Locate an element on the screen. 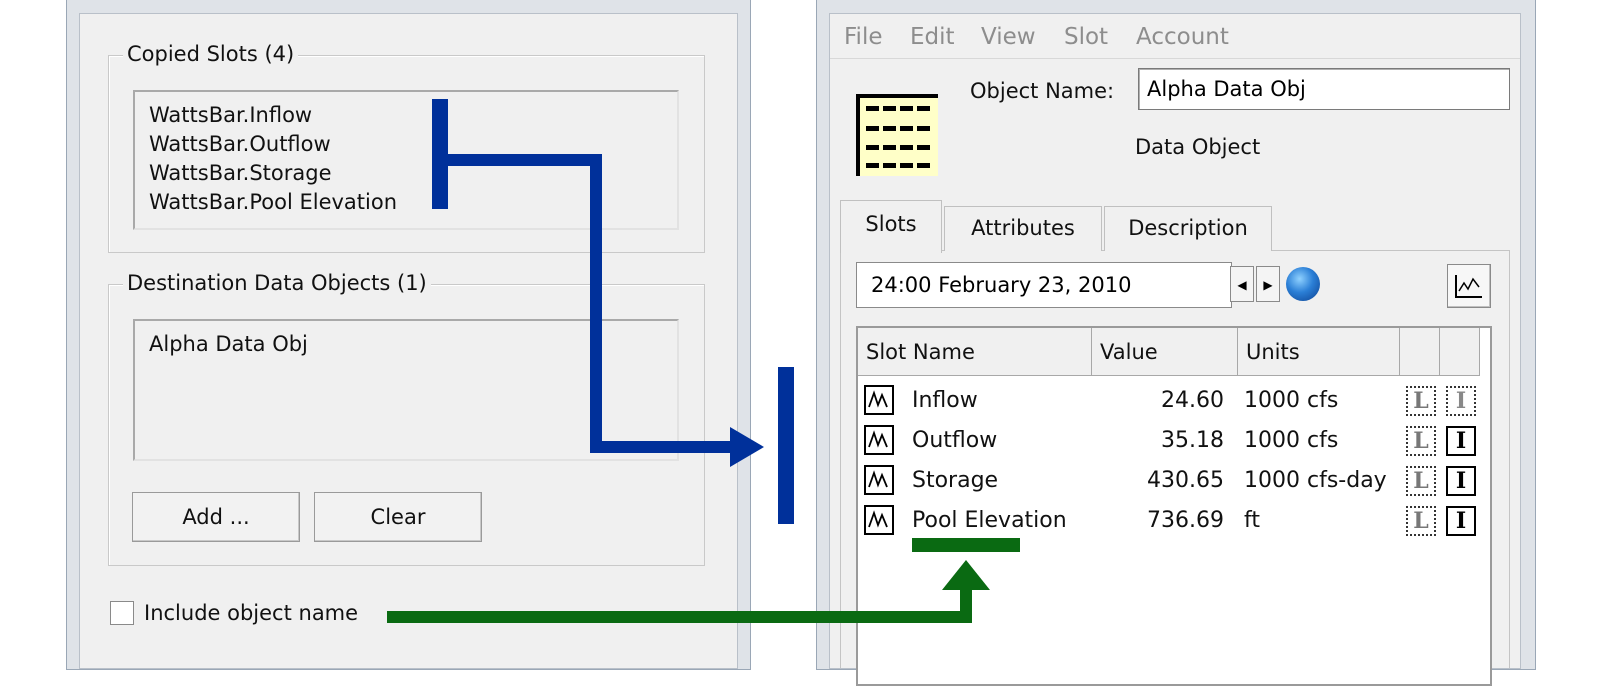 The width and height of the screenshot is (1617, 686). table-row: Pool Elevation 736.69 ft L I is located at coordinates (1174, 521).